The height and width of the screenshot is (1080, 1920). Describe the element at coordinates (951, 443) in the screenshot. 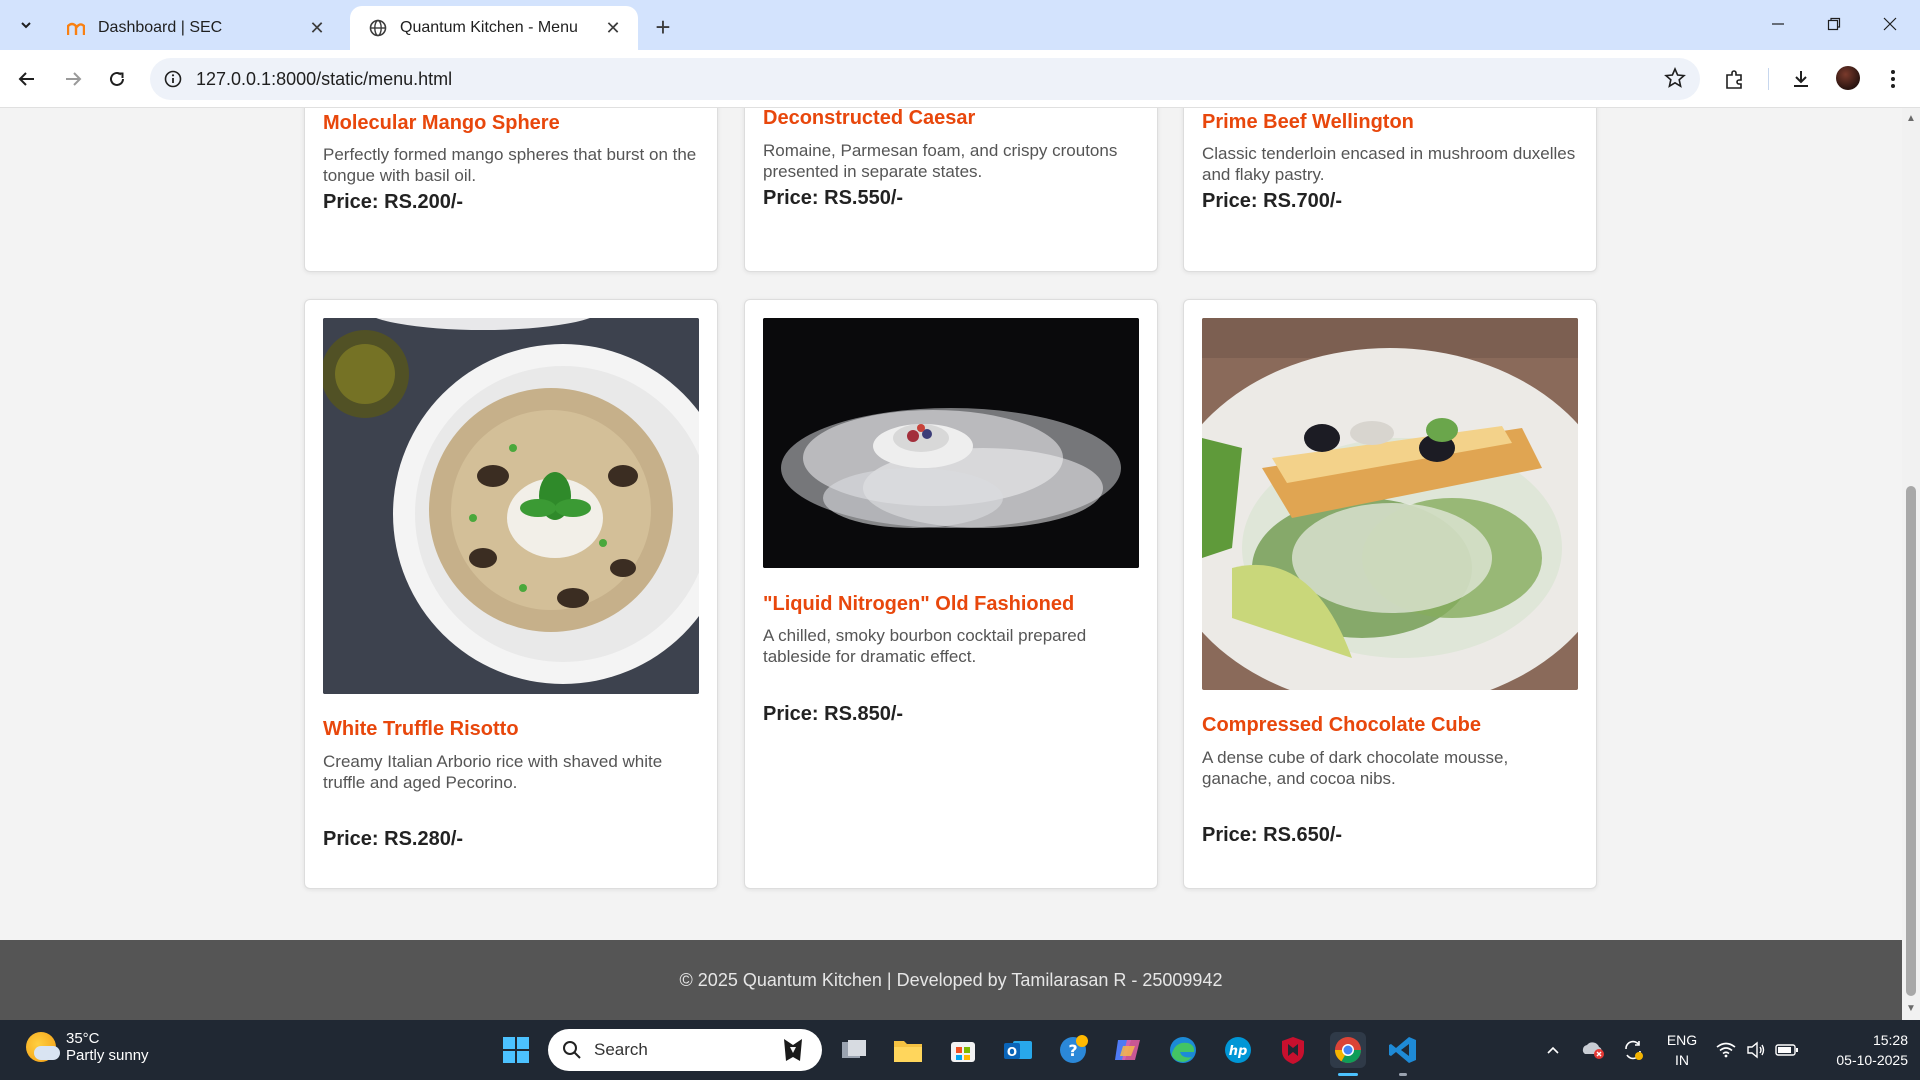

I see `nitrogen-cocktail-photo` at that location.